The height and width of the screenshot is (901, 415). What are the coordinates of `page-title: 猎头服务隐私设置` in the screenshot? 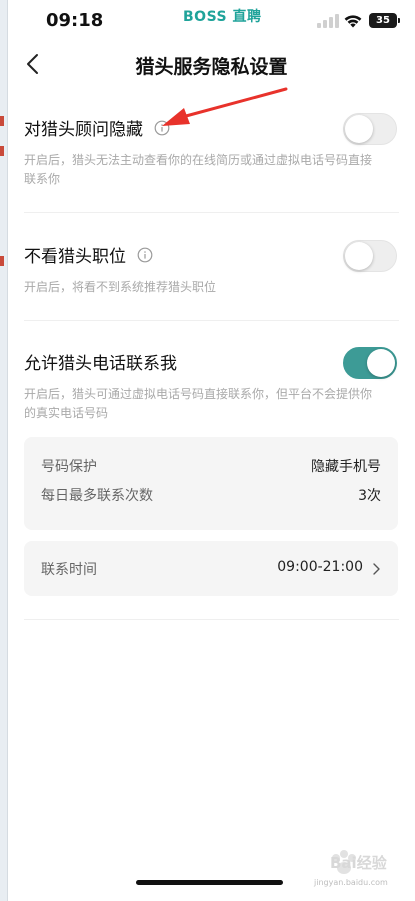 It's located at (211, 67).